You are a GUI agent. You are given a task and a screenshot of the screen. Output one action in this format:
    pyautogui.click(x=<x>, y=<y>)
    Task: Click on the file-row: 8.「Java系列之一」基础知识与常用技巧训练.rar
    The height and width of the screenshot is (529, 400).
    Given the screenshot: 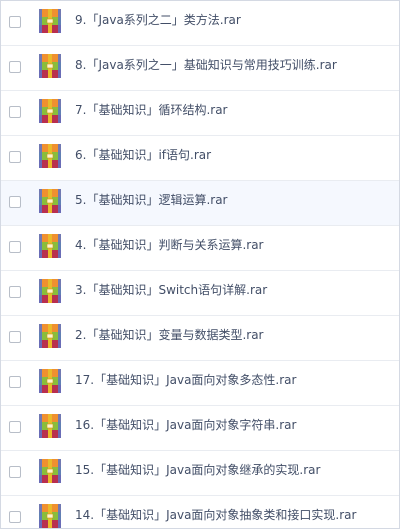 What is the action you would take?
    pyautogui.click(x=200, y=68)
    